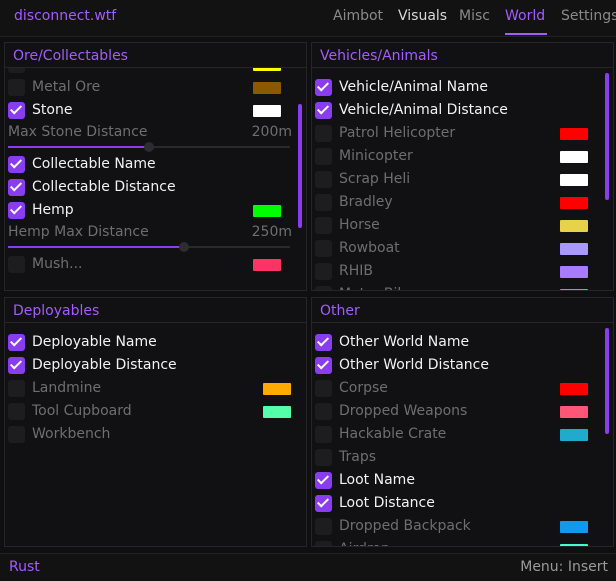 This screenshot has width=616, height=581. Describe the element at coordinates (525, 16) in the screenshot. I see `tab-world: World` at that location.